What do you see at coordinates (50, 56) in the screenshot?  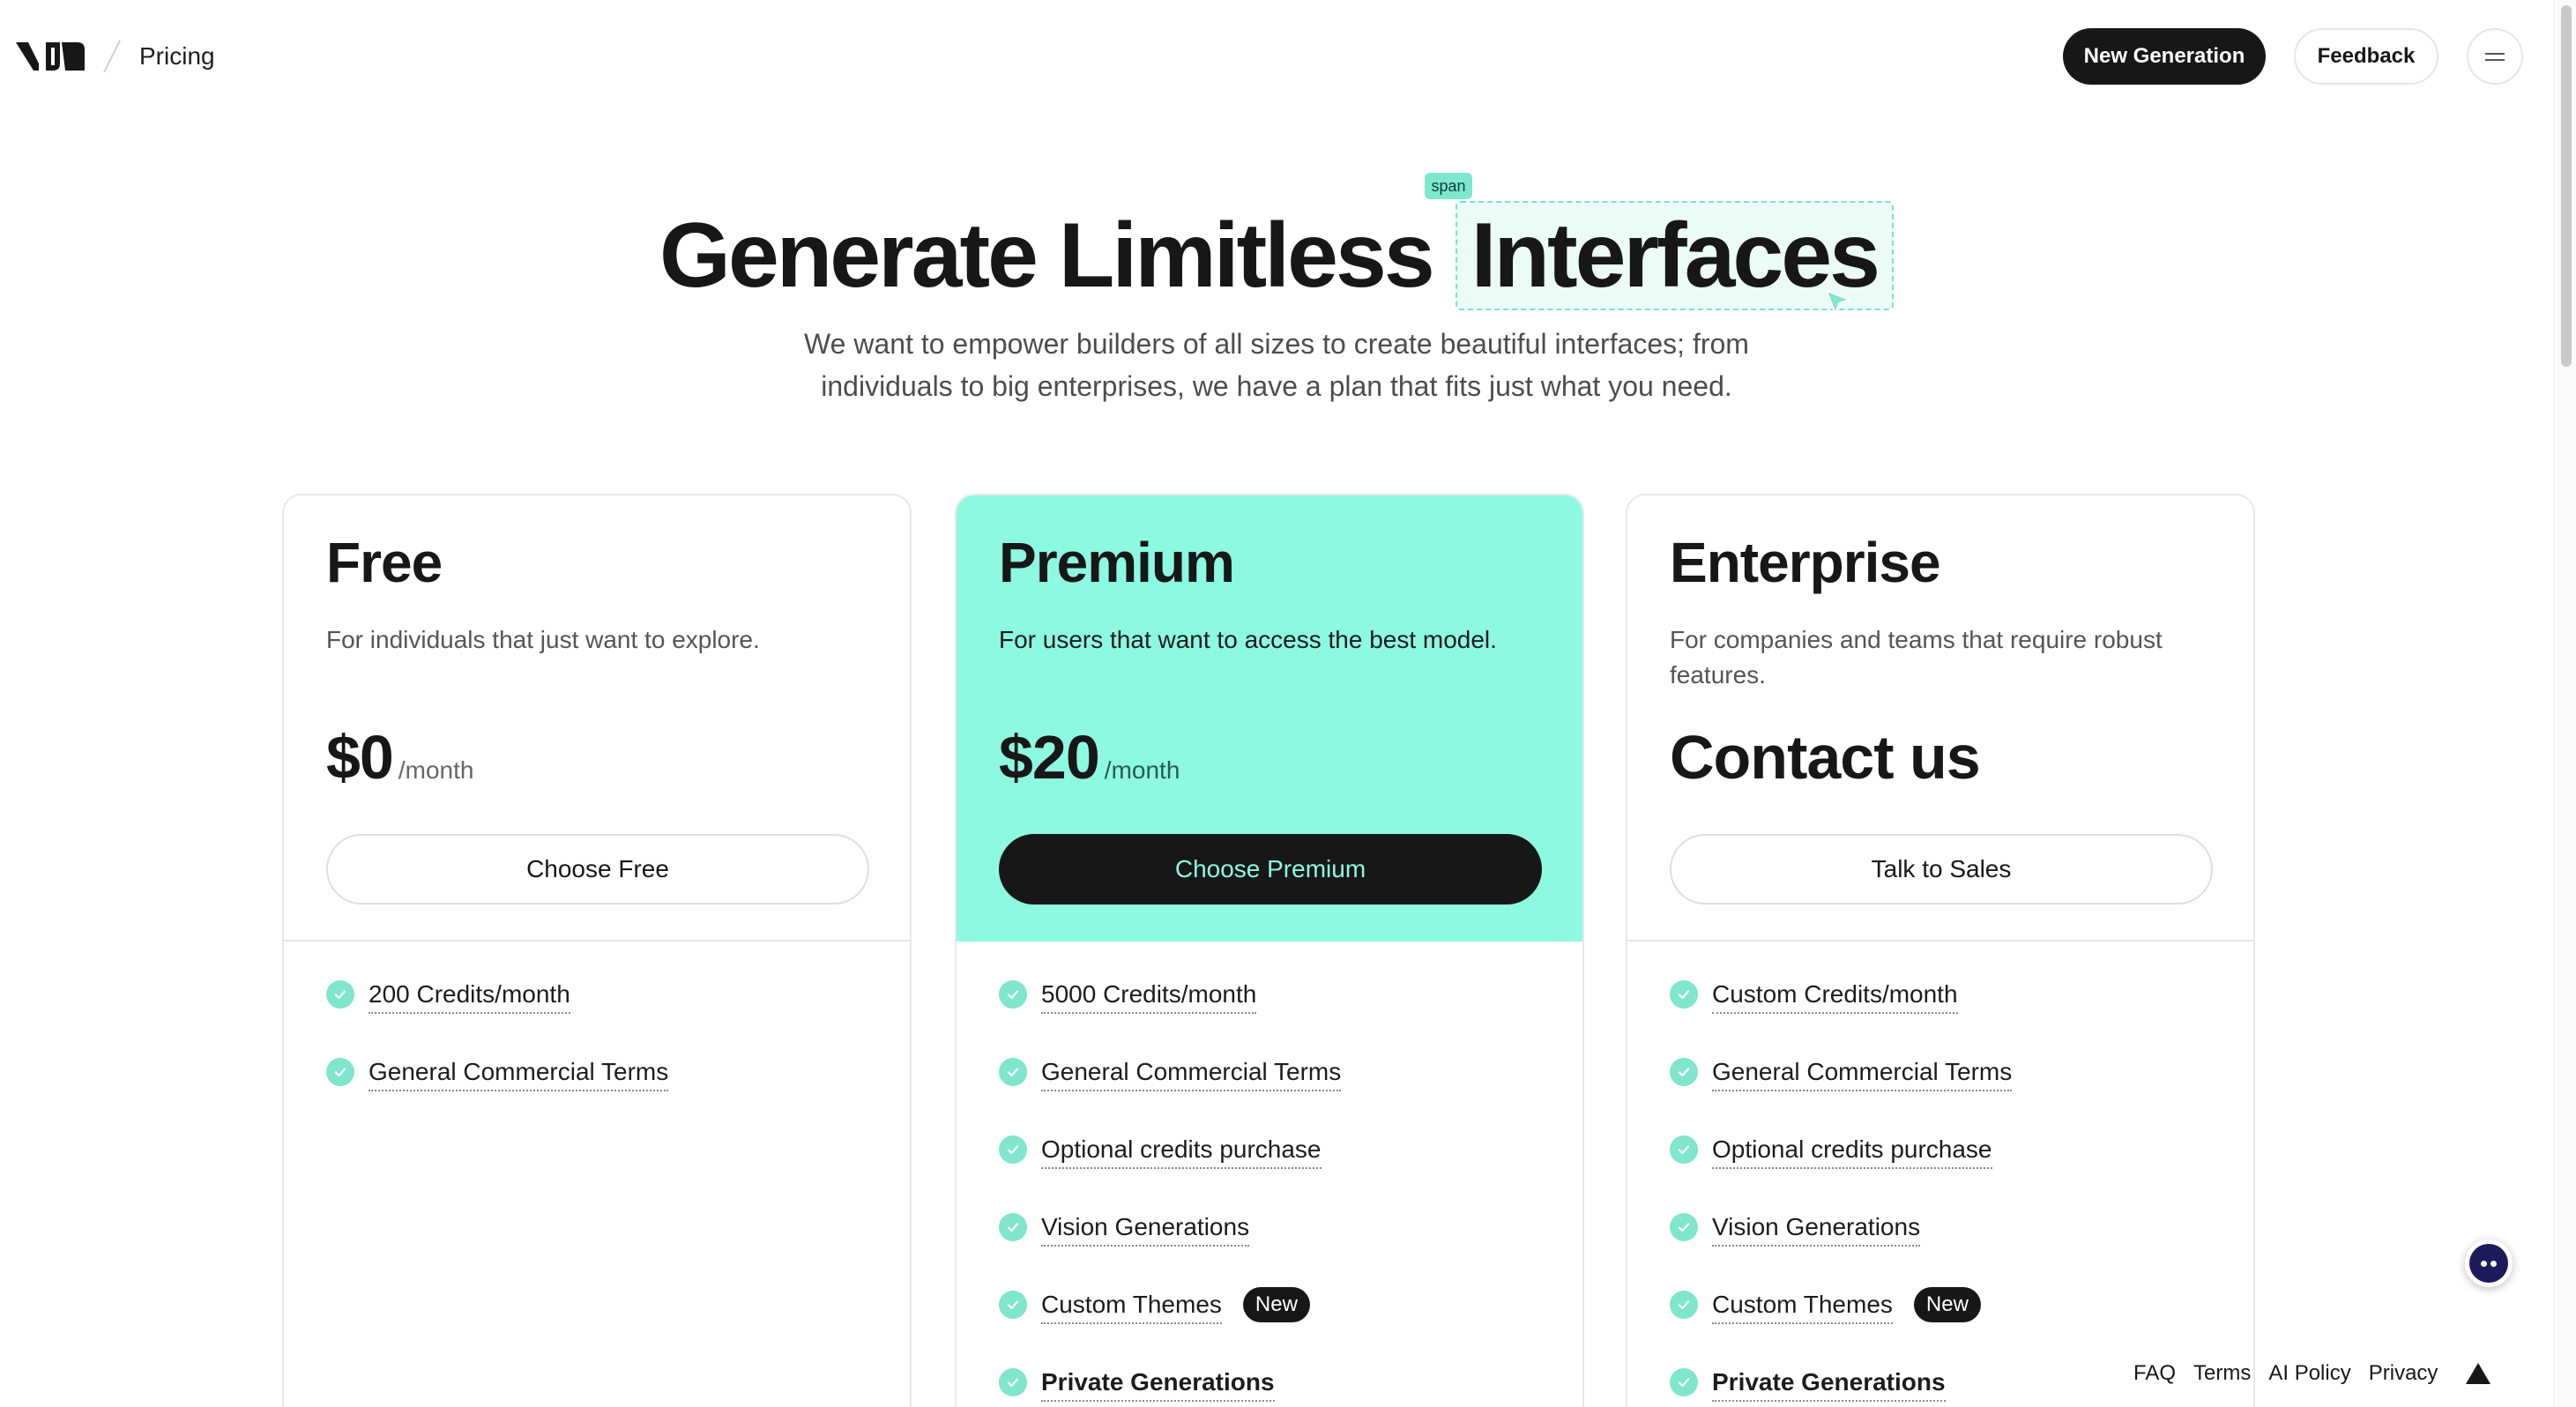 I see `v0-logo-icon` at bounding box center [50, 56].